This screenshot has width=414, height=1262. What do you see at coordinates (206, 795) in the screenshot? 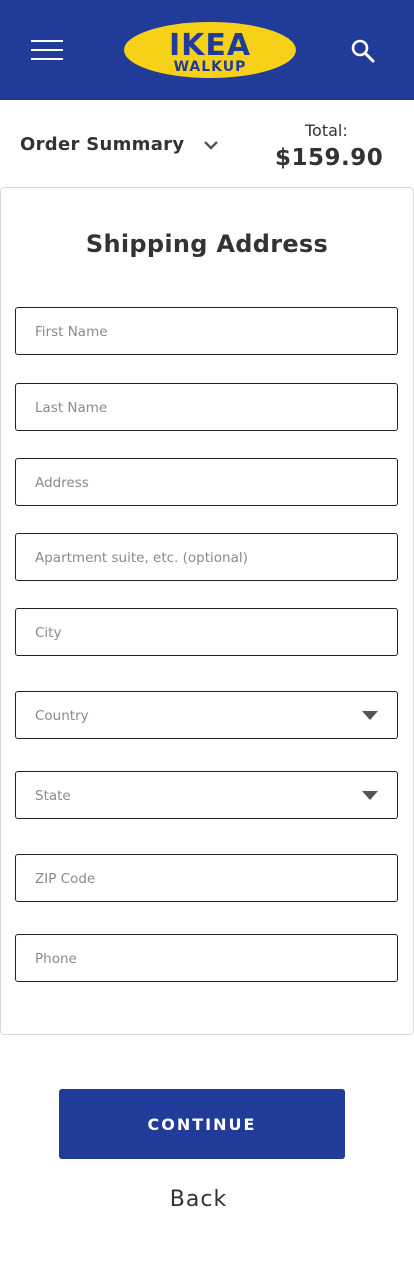
I see `state-select: State` at bounding box center [206, 795].